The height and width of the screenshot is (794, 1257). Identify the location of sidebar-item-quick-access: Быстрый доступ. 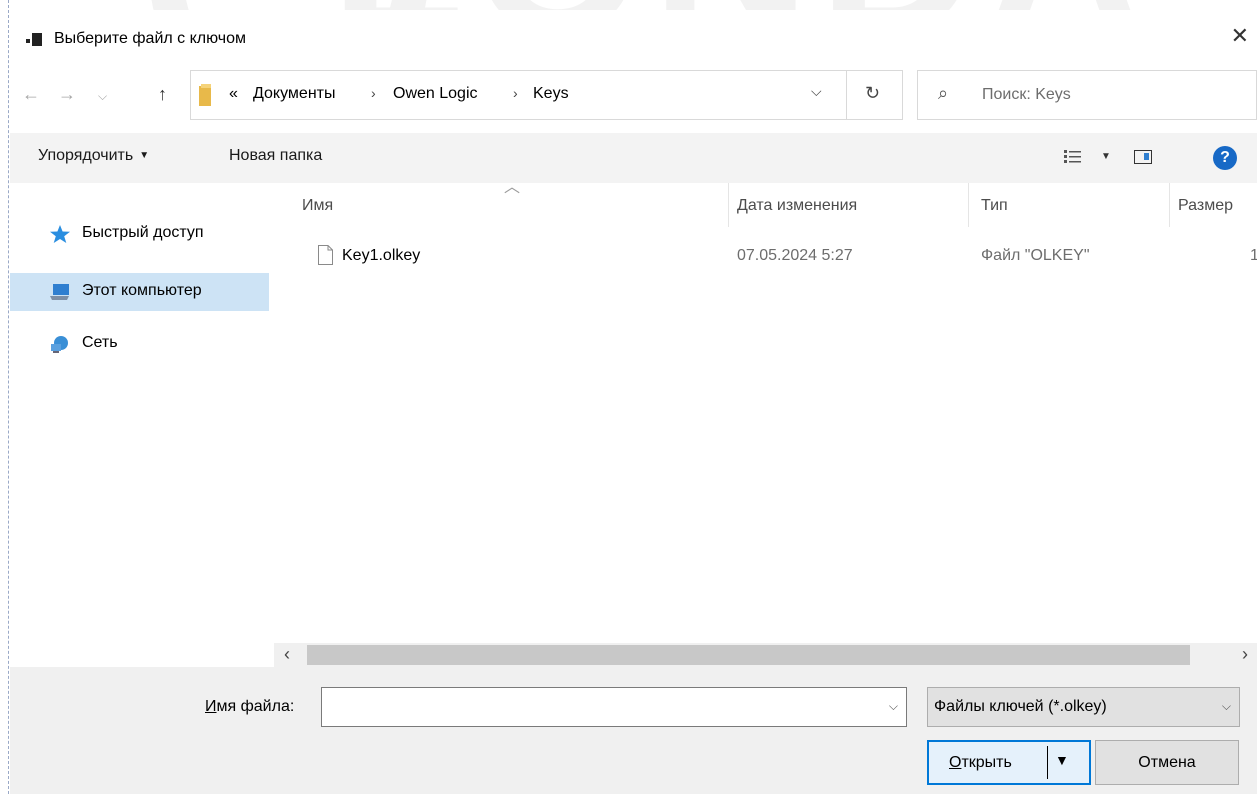
(139, 234).